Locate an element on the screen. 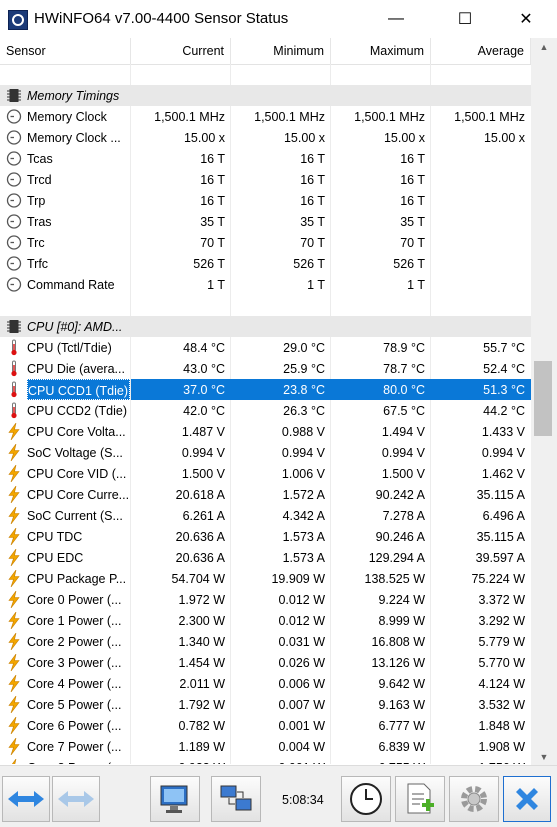  sensor-row: CPU EDC 20.636 A 1.573 A 129.294 A 39.597 A is located at coordinates (265, 557).